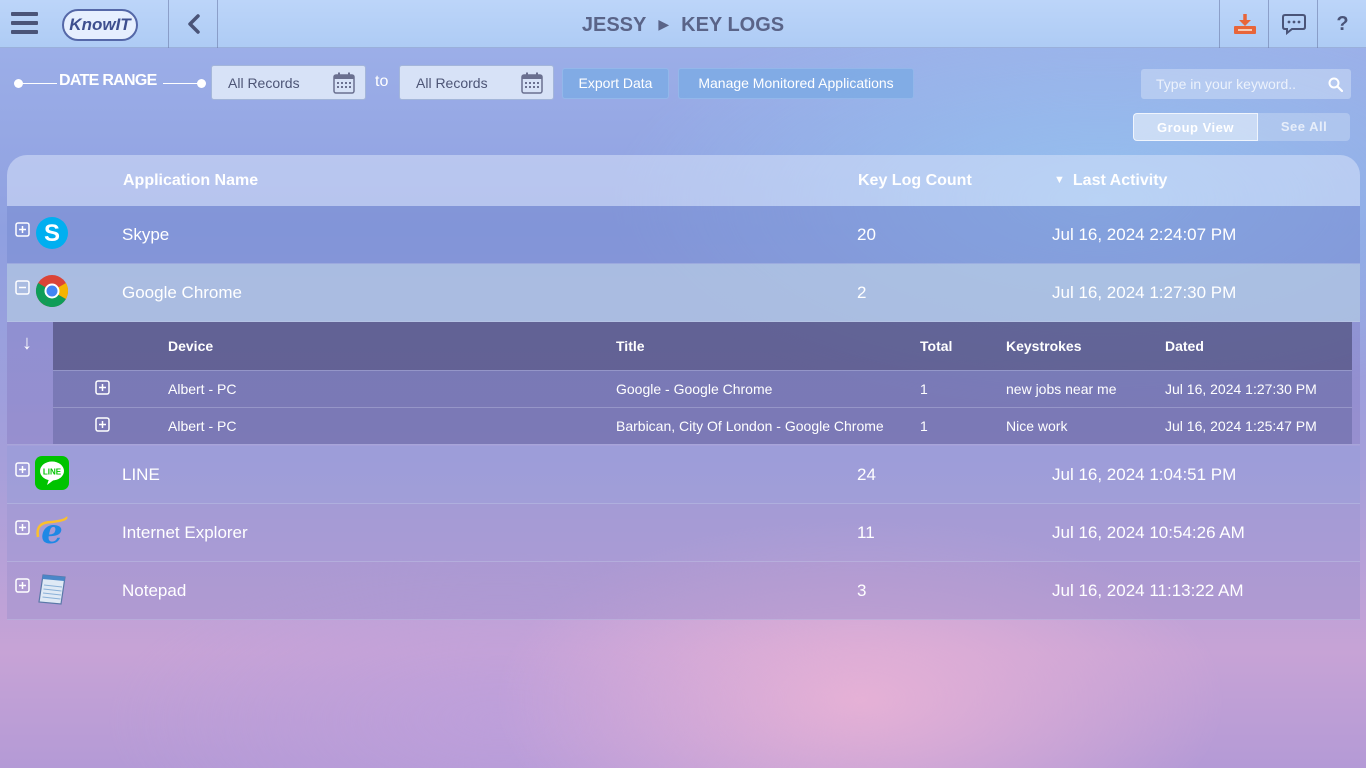 The width and height of the screenshot is (1366, 768). I want to click on export-data-button: Export Data, so click(615, 83).